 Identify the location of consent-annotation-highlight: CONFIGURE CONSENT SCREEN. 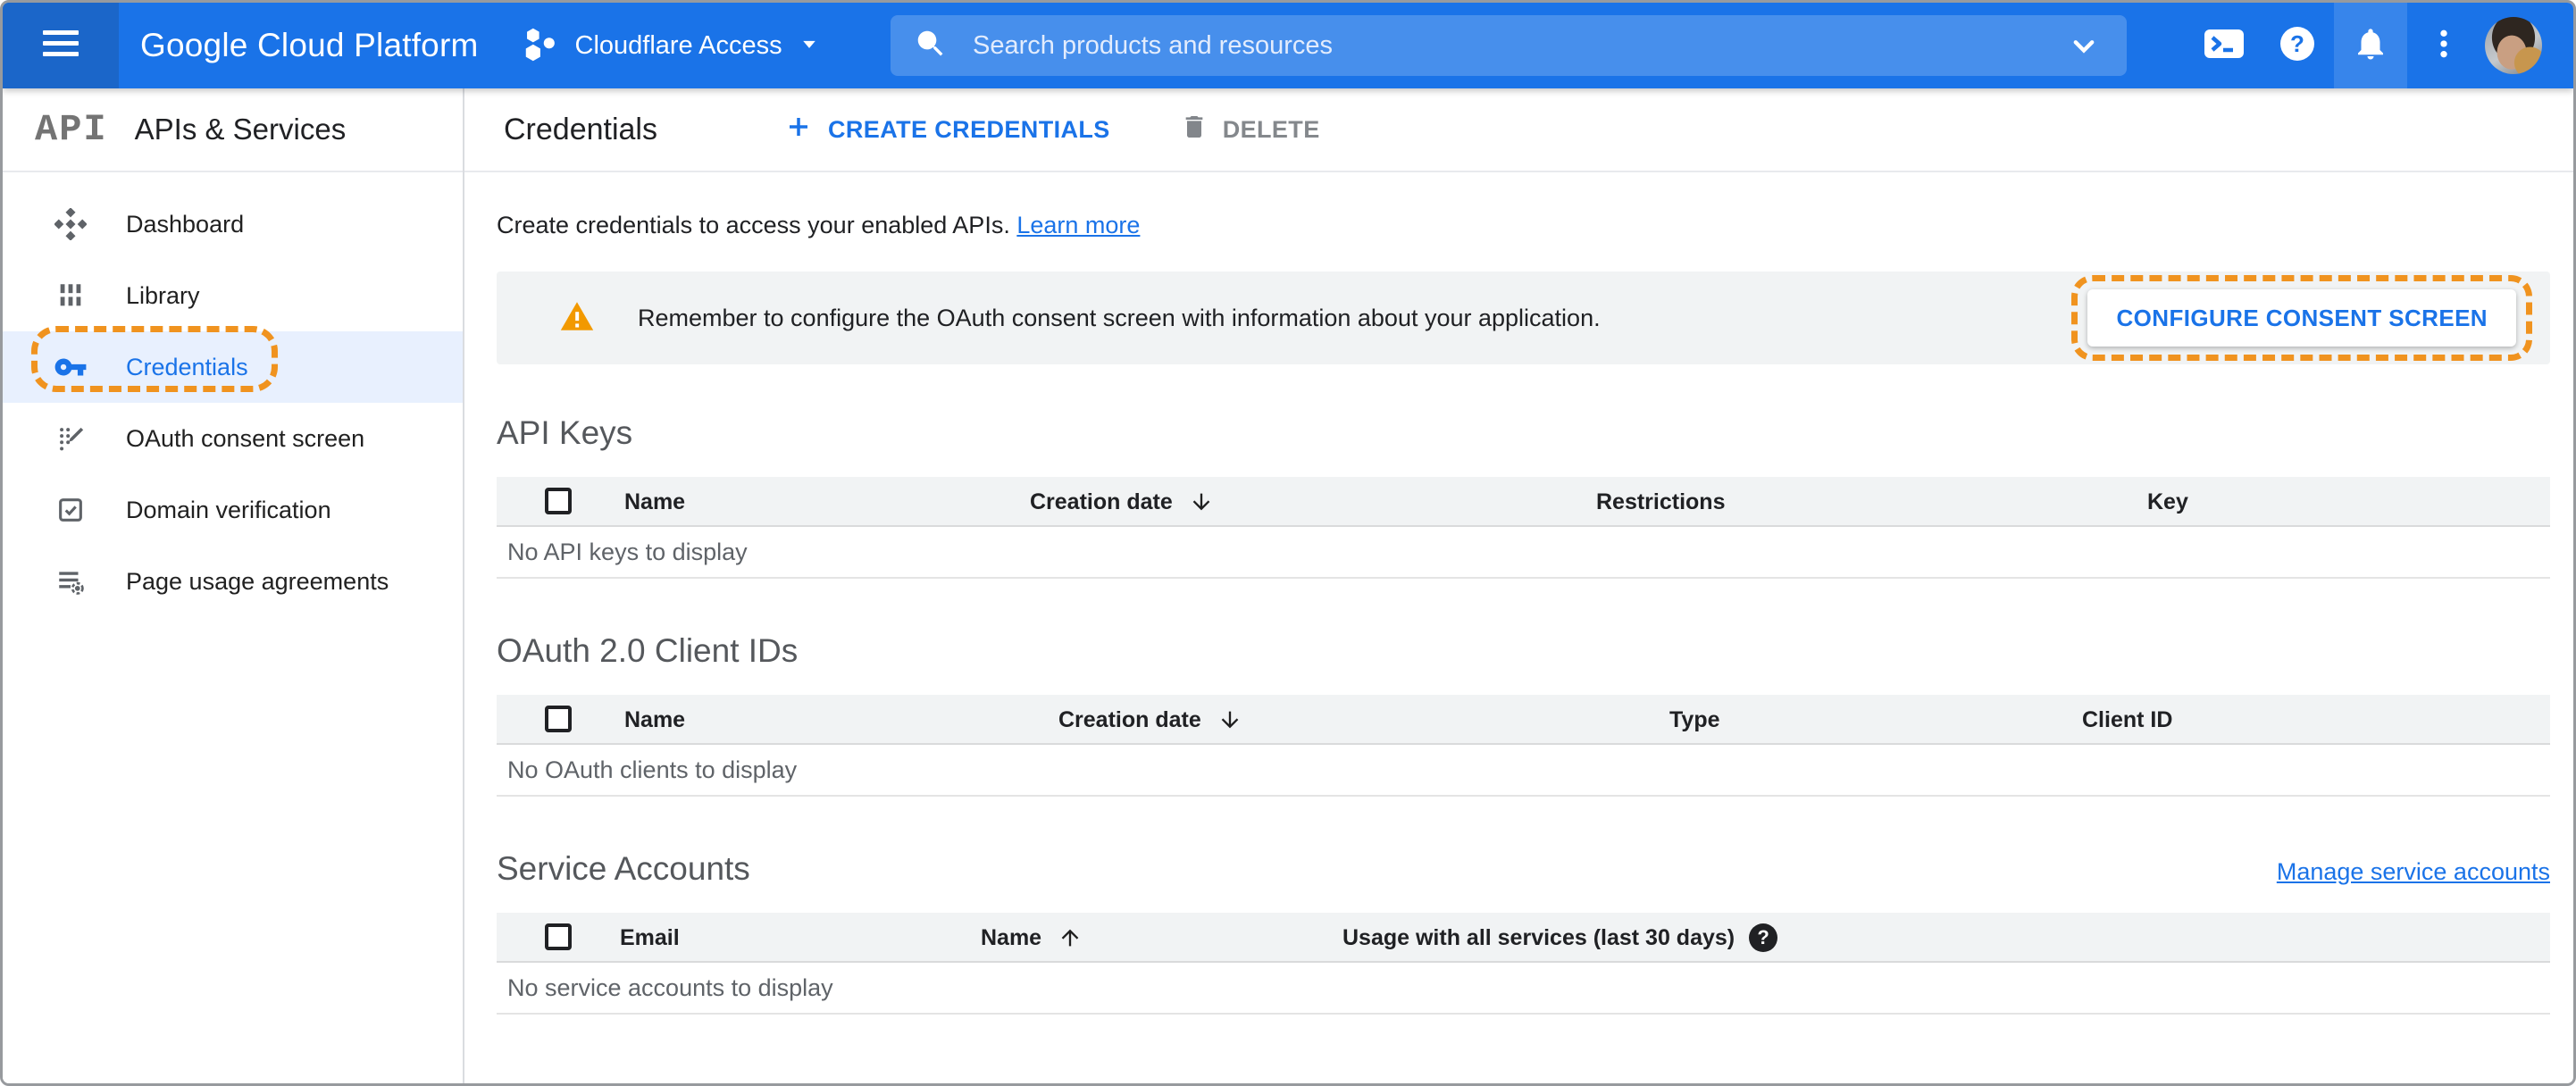
(2301, 318).